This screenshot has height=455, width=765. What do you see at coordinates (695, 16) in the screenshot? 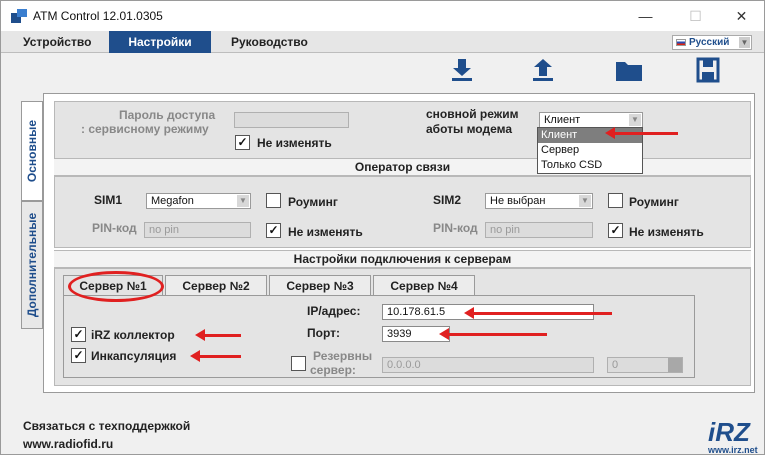
I see `maximize-button: ☐` at bounding box center [695, 16].